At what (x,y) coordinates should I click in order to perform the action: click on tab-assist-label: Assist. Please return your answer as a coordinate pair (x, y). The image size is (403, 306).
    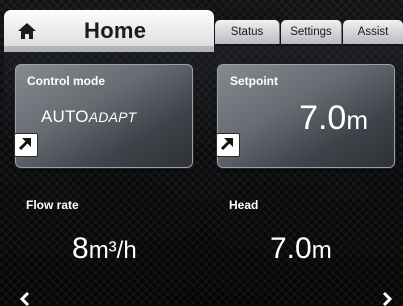
    Looking at the image, I should click on (373, 32).